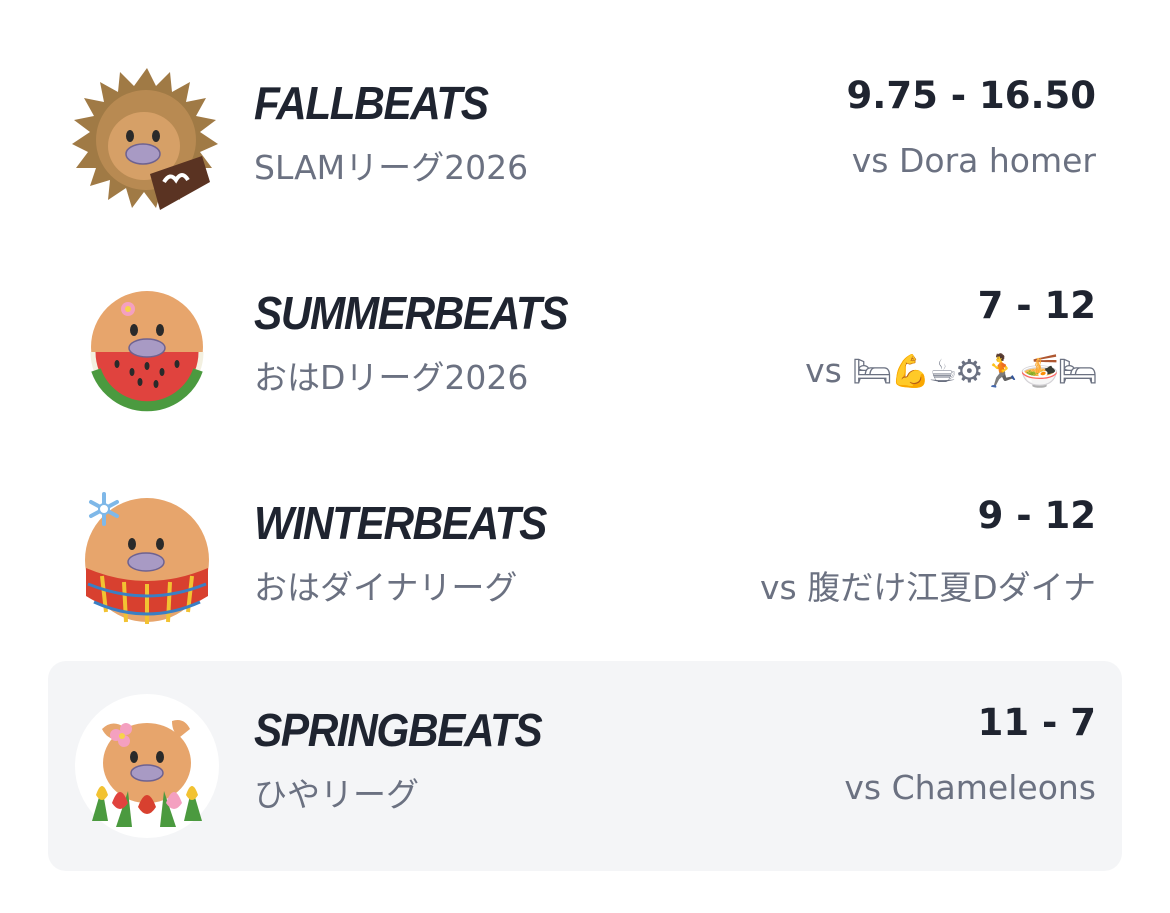 This screenshot has width=1170, height=913. What do you see at coordinates (371, 103) in the screenshot?
I see `team-name: FALLBEATS` at bounding box center [371, 103].